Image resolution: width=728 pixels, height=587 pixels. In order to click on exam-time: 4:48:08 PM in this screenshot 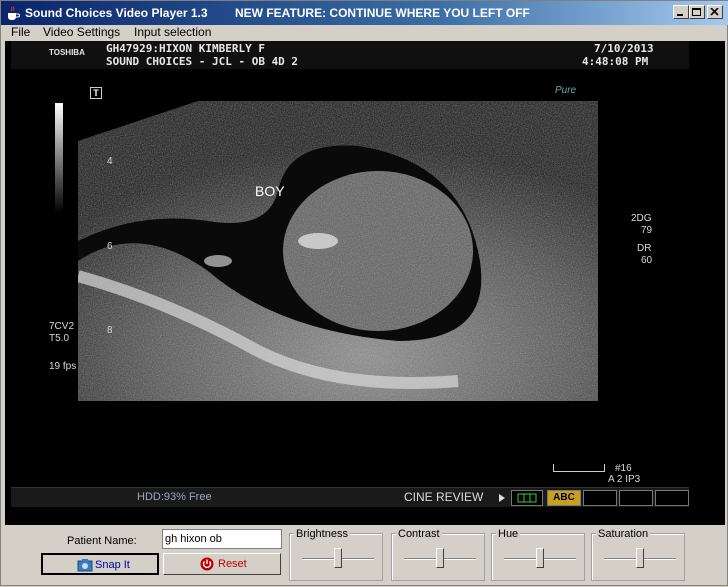, I will do `click(615, 61)`.